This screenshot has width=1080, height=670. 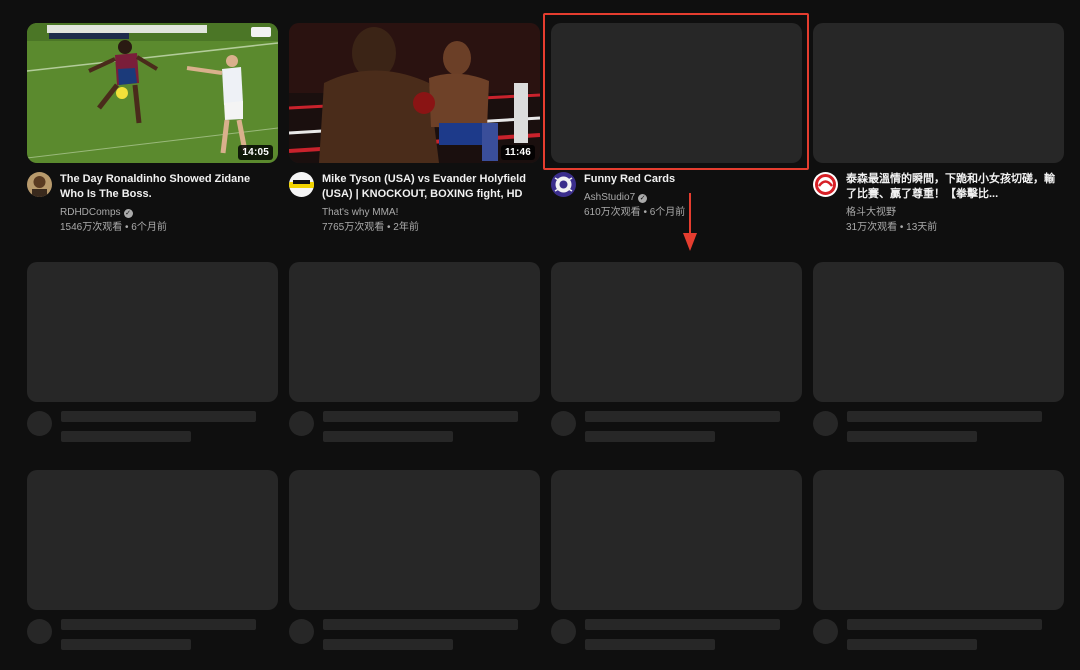 I want to click on channel-name: RDHDComps, so click(x=90, y=212).